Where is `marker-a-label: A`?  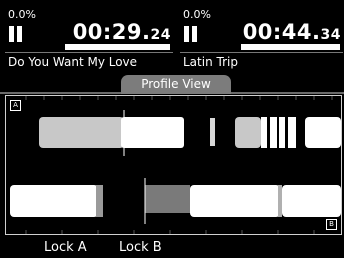 marker-a-label: A is located at coordinates (15, 105).